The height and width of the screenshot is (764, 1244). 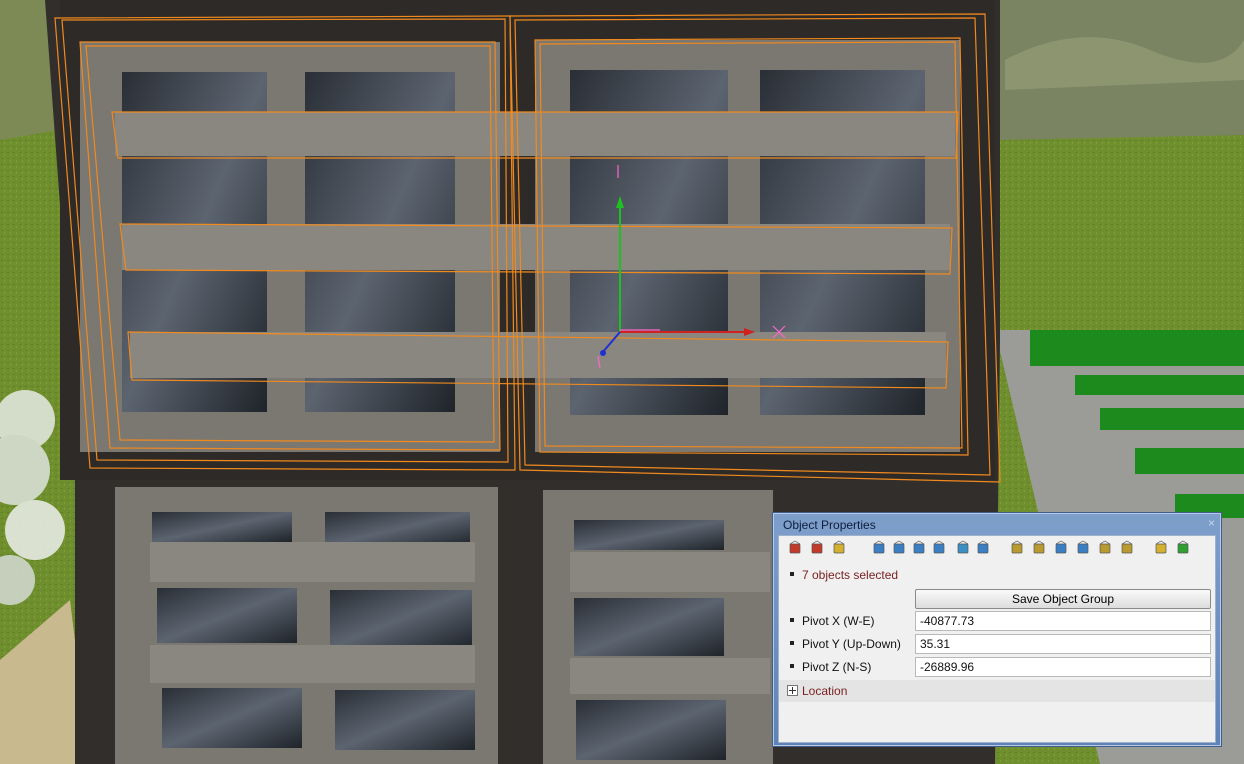 I want to click on pivot-y-value: 35.31, so click(x=935, y=644).